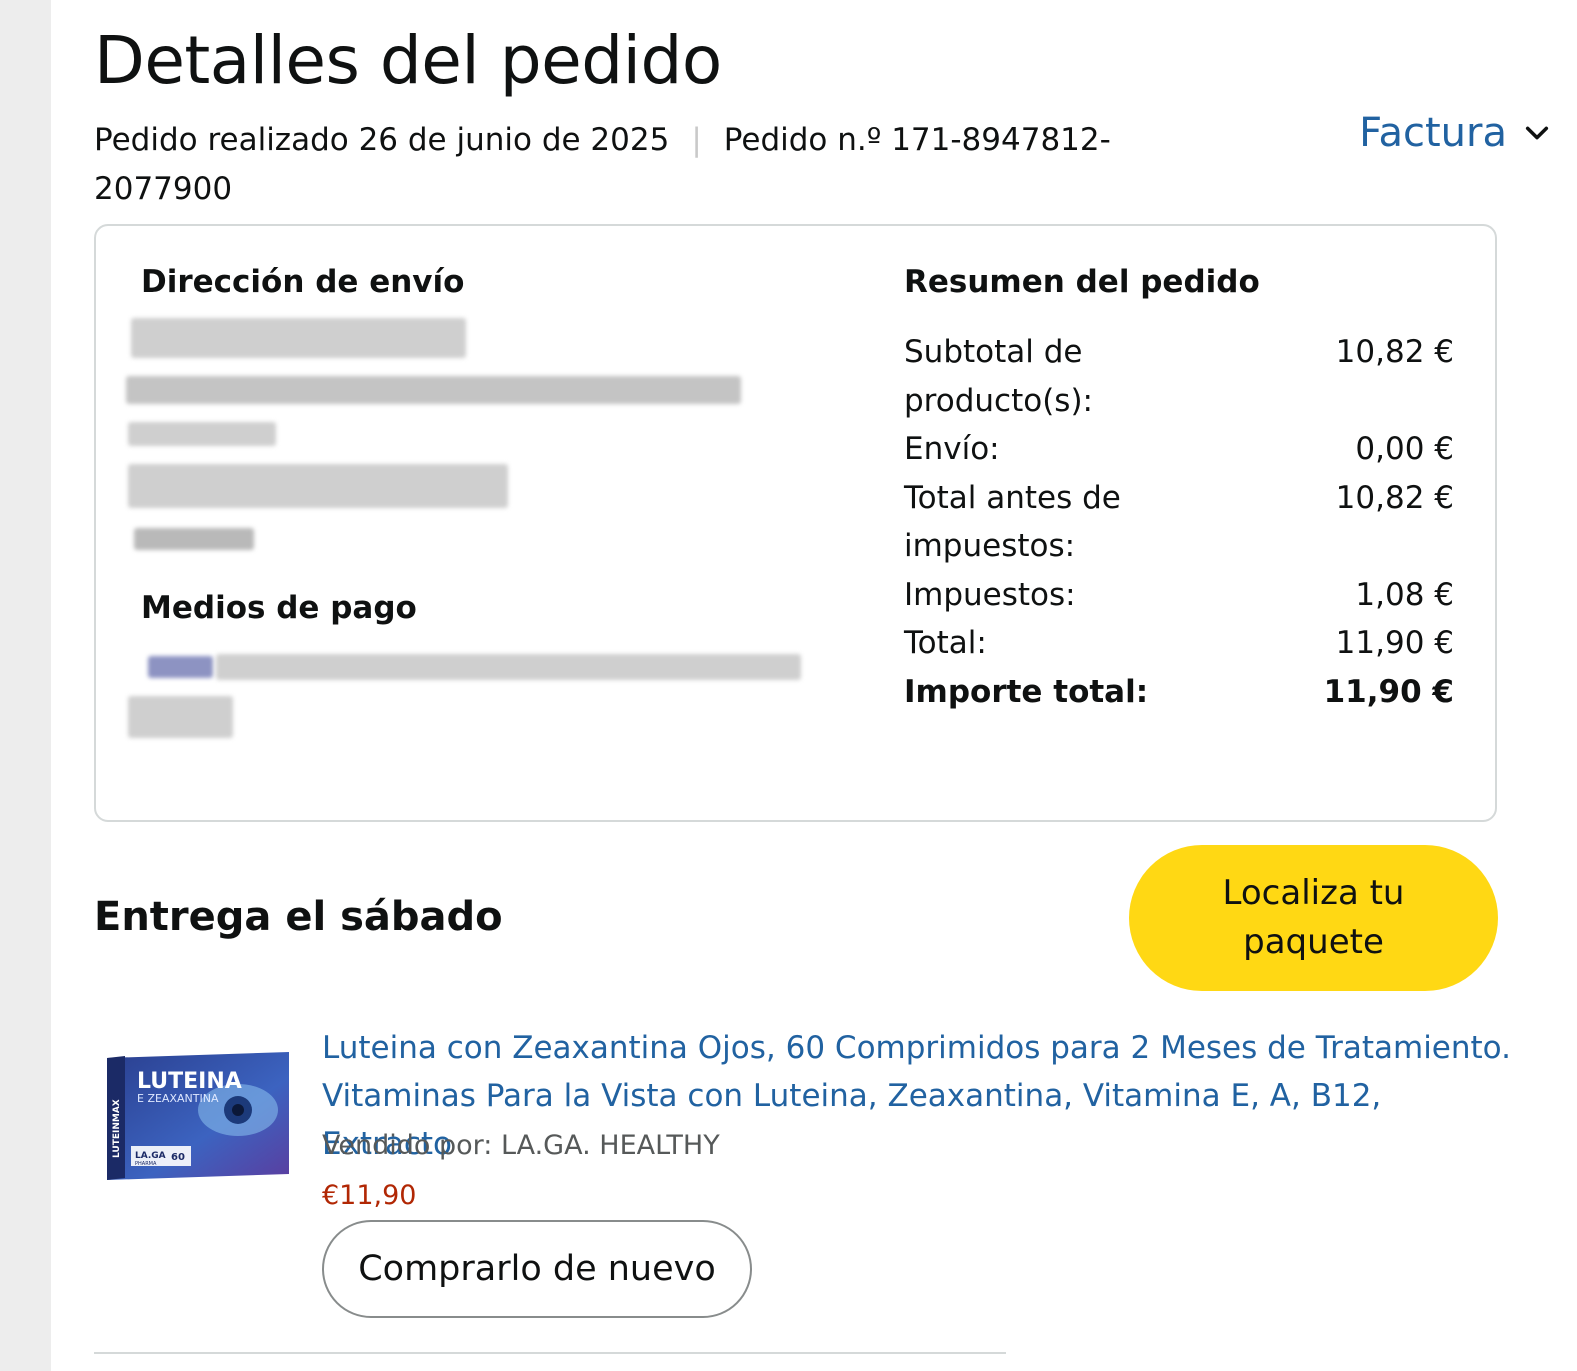 The width and height of the screenshot is (1577, 1371). What do you see at coordinates (1388, 691) in the screenshot?
I see `grand-total-value: 11,90 €` at bounding box center [1388, 691].